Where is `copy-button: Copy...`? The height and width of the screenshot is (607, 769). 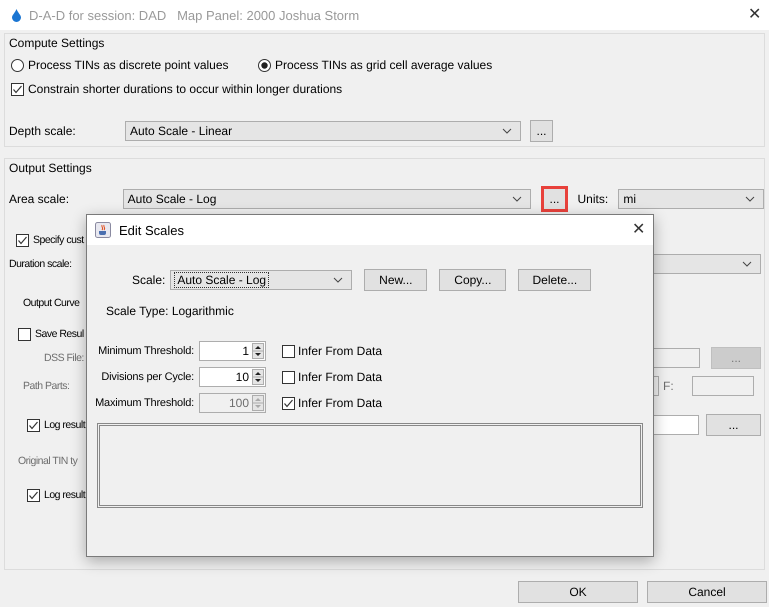
copy-button: Copy... is located at coordinates (472, 280).